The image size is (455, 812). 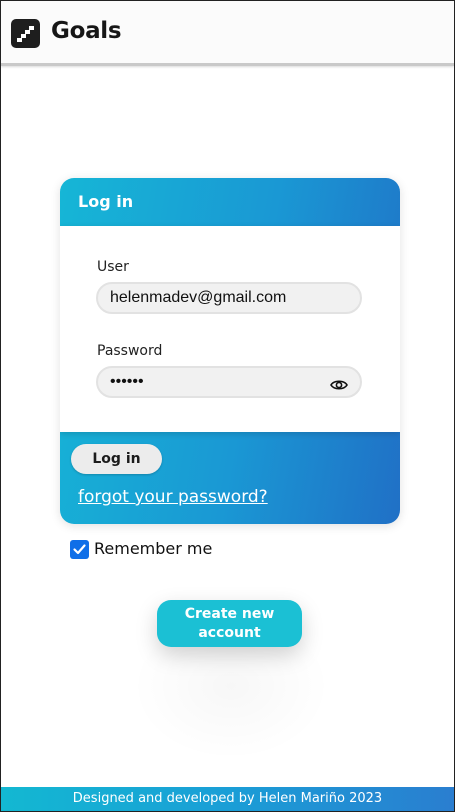 What do you see at coordinates (153, 548) in the screenshot?
I see `remember-me-label: Remember me` at bounding box center [153, 548].